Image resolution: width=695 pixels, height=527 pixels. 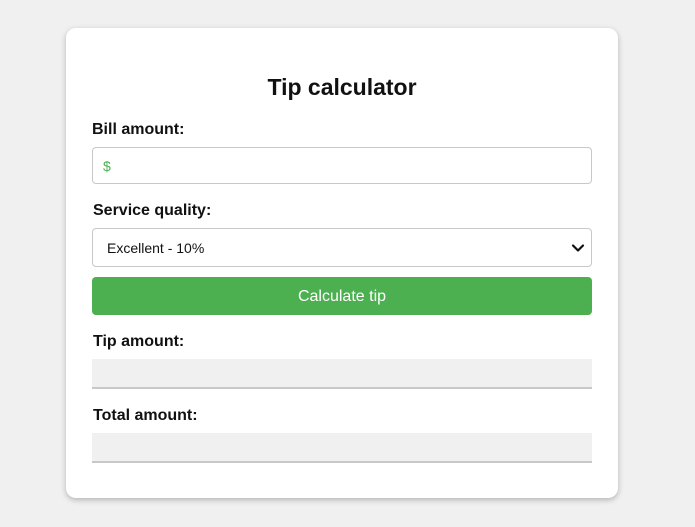 What do you see at coordinates (342, 296) in the screenshot?
I see `calculate-tip-button: Calculate tip` at bounding box center [342, 296].